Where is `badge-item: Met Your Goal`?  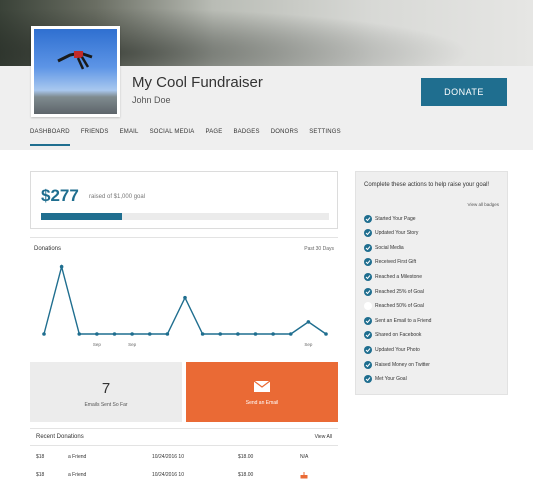
badge-item: Met Your Goal is located at coordinates (385, 379).